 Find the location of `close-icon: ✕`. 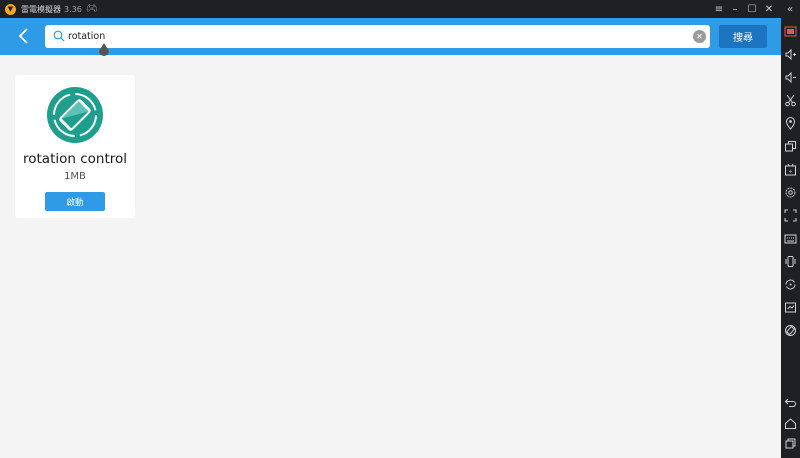

close-icon: ✕ is located at coordinates (769, 9).